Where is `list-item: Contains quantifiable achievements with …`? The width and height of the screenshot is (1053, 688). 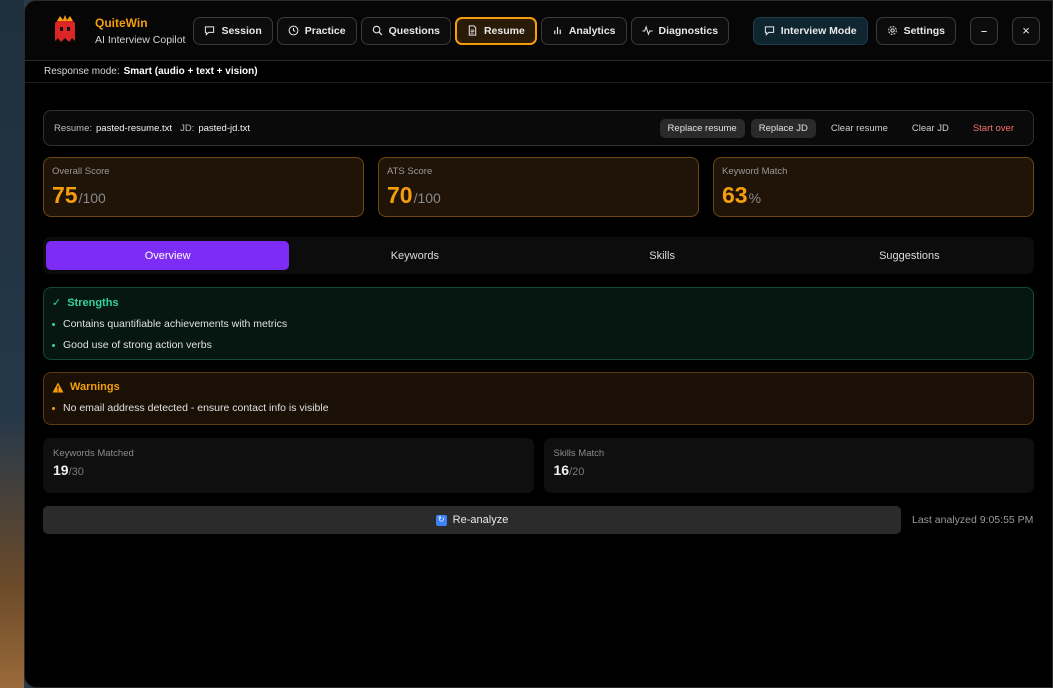
list-item: Contains quantifiable achievements with … is located at coordinates (538, 324).